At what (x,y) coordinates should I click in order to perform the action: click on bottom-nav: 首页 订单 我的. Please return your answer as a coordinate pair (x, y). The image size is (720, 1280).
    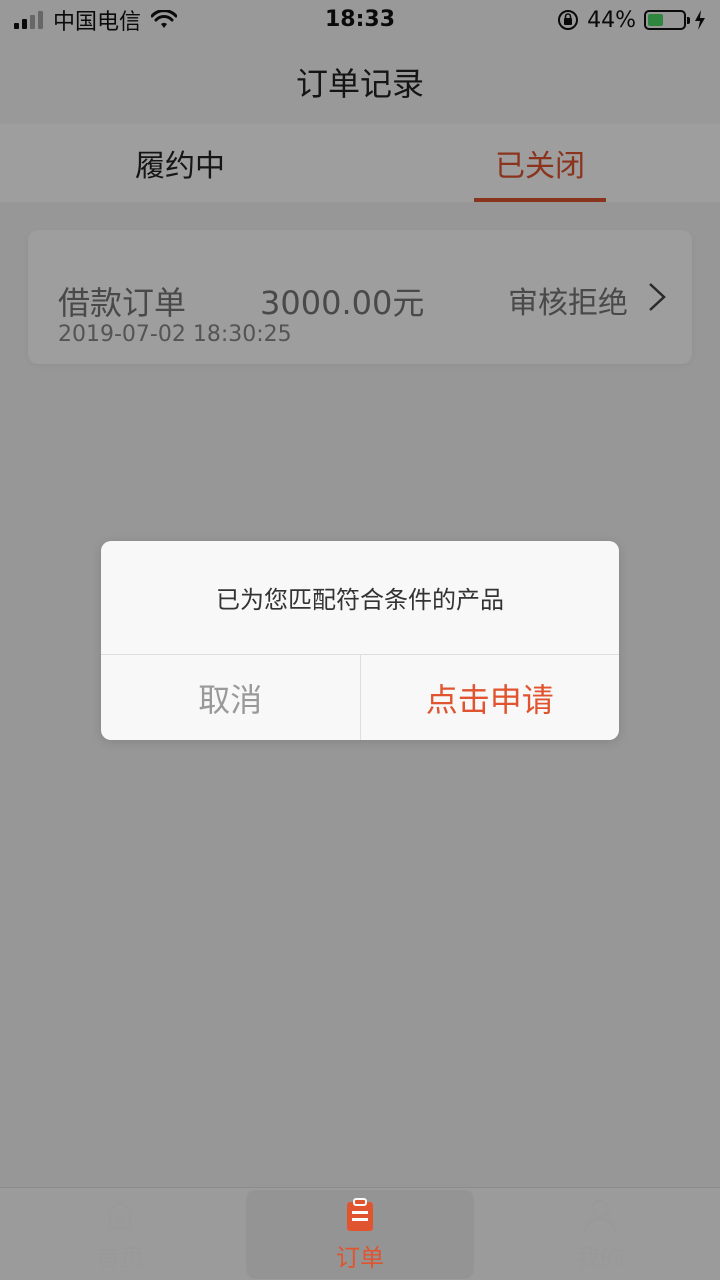
    Looking at the image, I should click on (360, 1233).